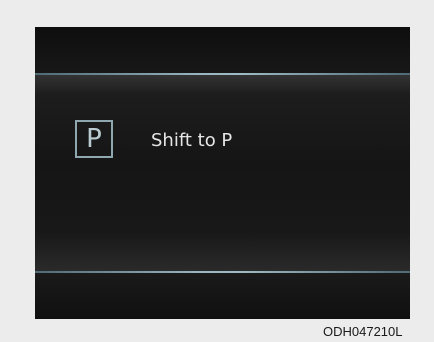  What do you see at coordinates (192, 140) in the screenshot?
I see `shift-message: Shift to P` at bounding box center [192, 140].